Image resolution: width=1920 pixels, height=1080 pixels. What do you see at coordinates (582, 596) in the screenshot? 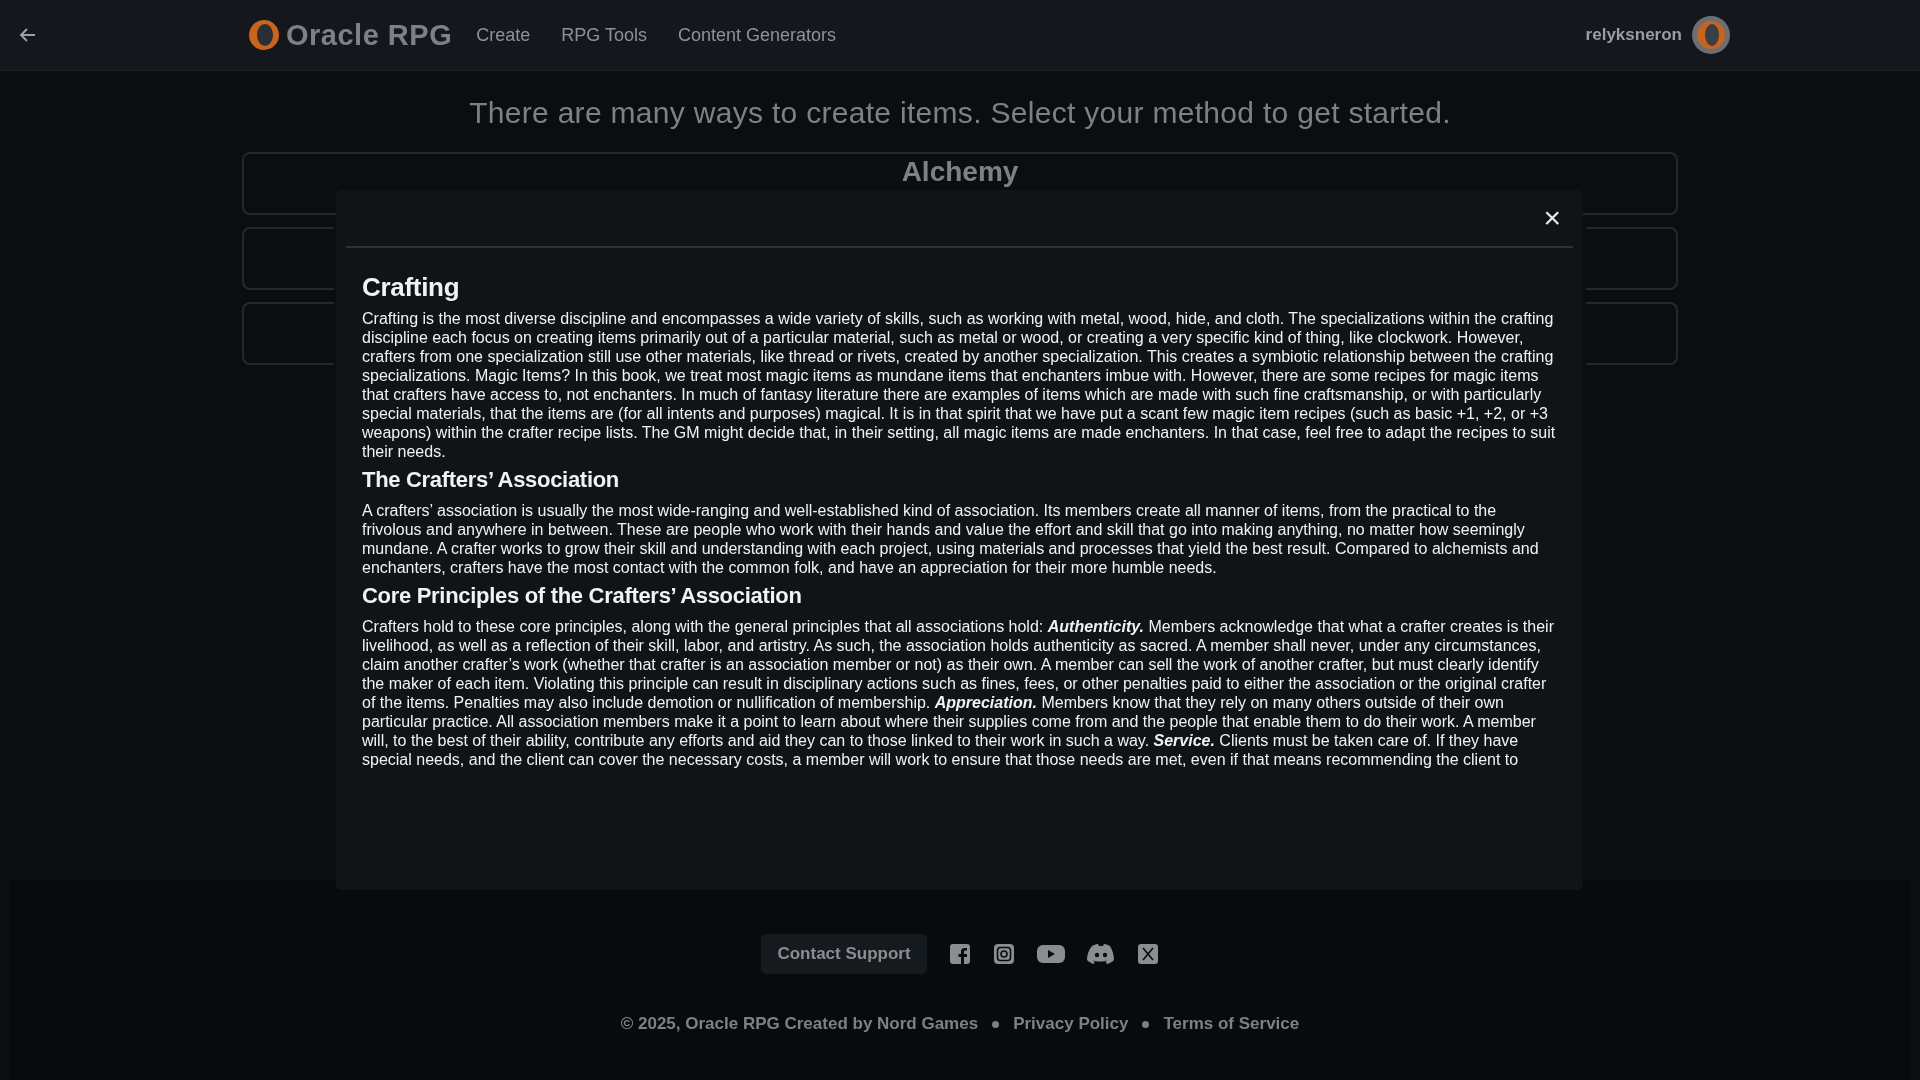
I see `section-title: Core Principles of the Crafters’ Association` at bounding box center [582, 596].